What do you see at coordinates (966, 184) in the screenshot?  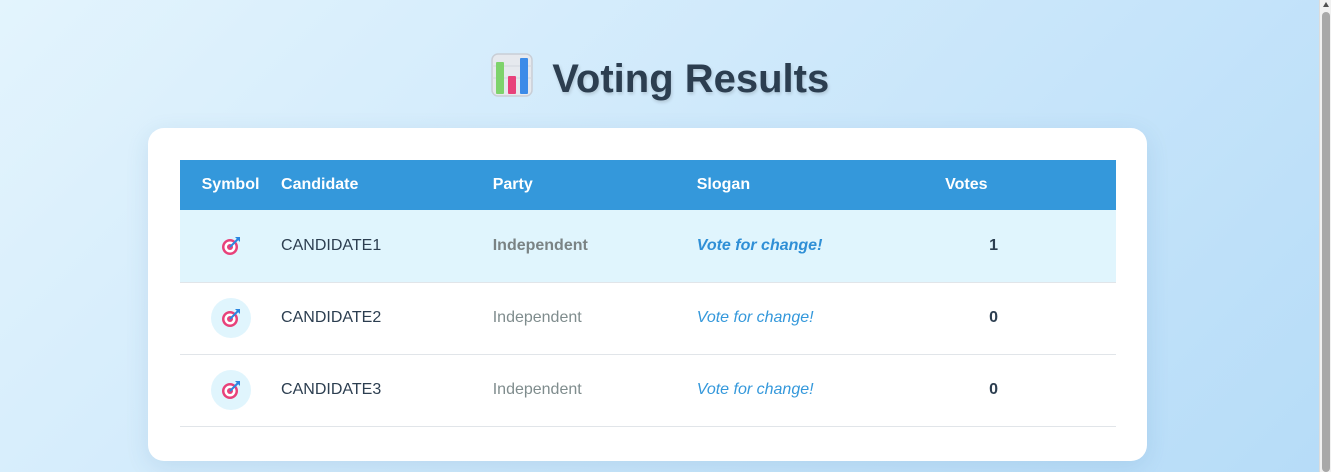 I see `column-header-votes: Votes` at bounding box center [966, 184].